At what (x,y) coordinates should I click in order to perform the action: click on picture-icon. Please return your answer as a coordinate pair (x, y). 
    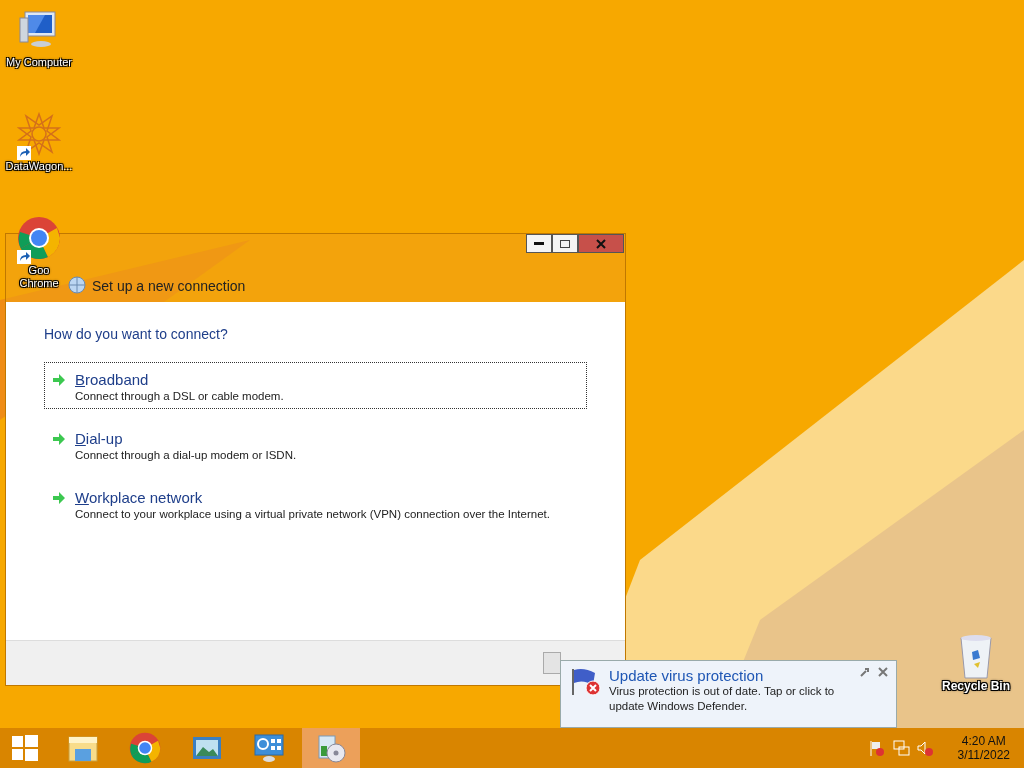
    Looking at the image, I should click on (207, 748).